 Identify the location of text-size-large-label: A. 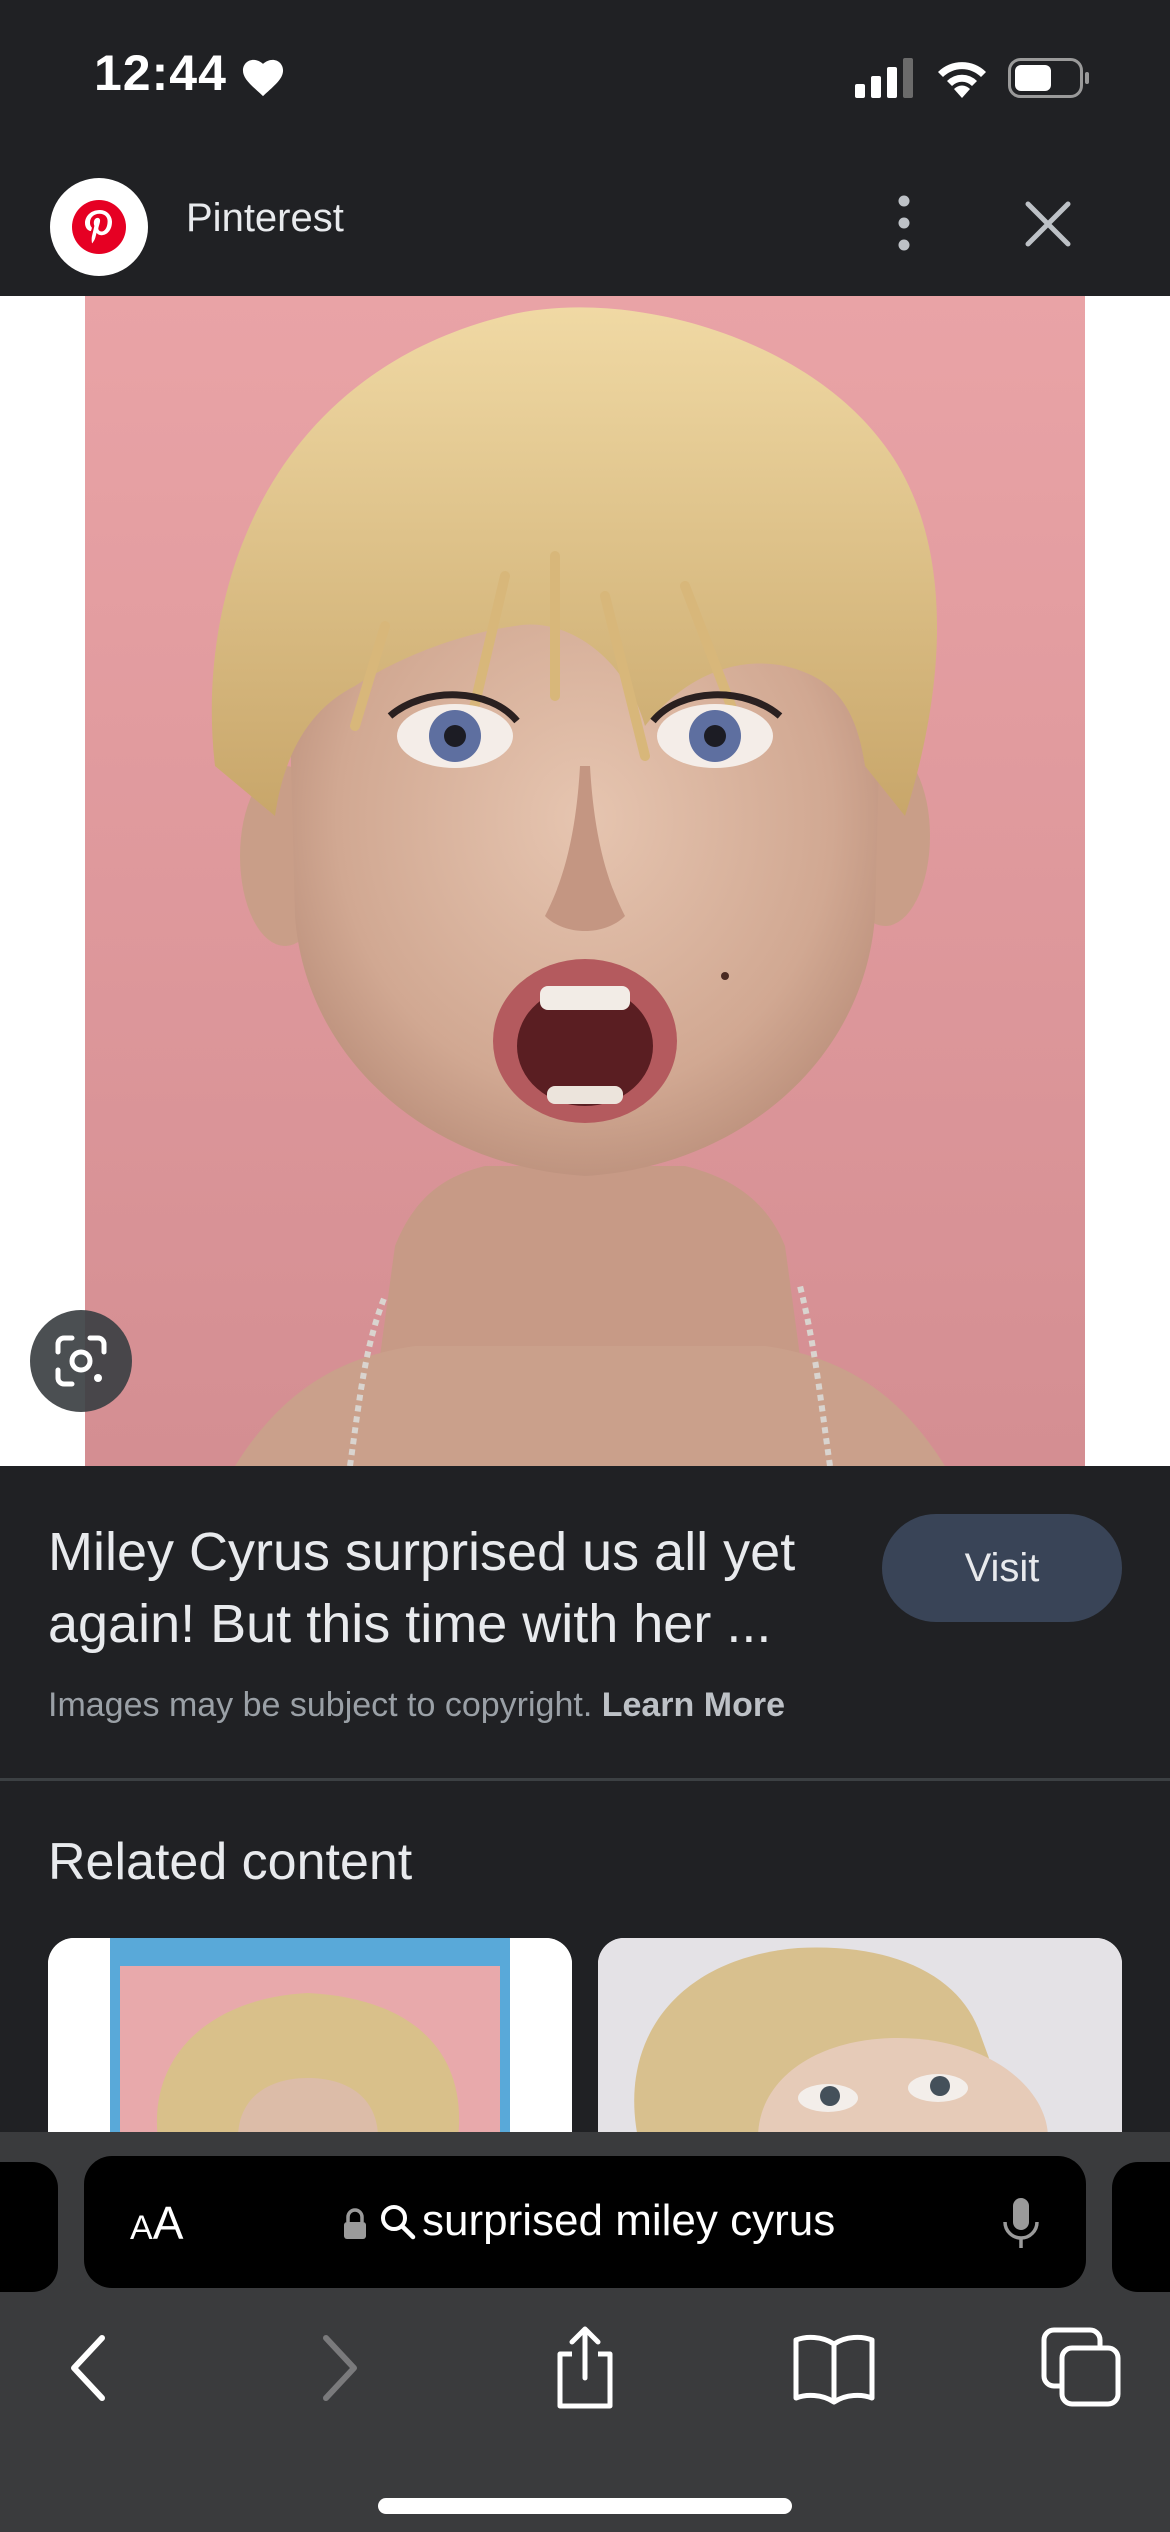
(168, 2223).